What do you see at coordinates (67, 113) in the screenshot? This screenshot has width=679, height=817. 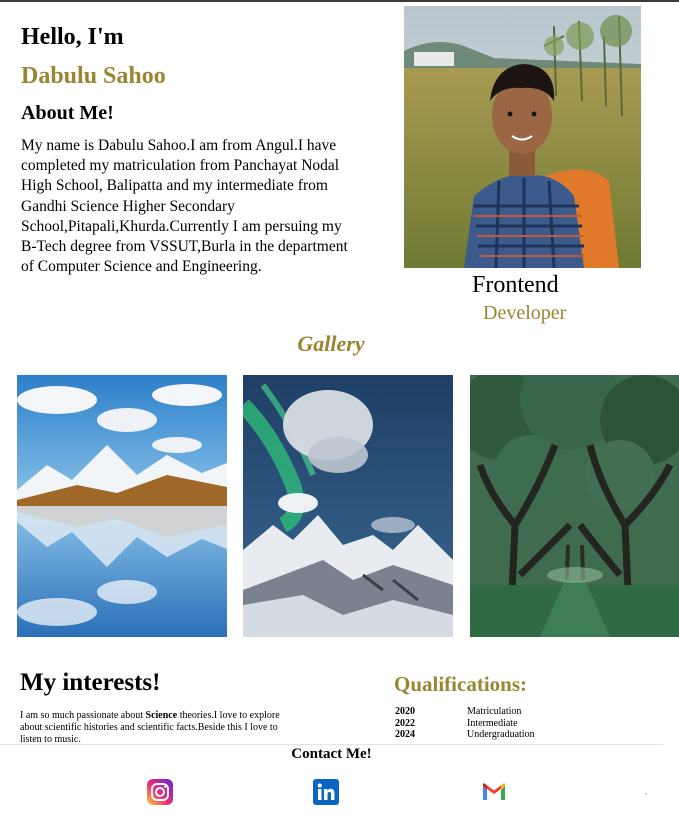 I see `about-heading: About Me!` at bounding box center [67, 113].